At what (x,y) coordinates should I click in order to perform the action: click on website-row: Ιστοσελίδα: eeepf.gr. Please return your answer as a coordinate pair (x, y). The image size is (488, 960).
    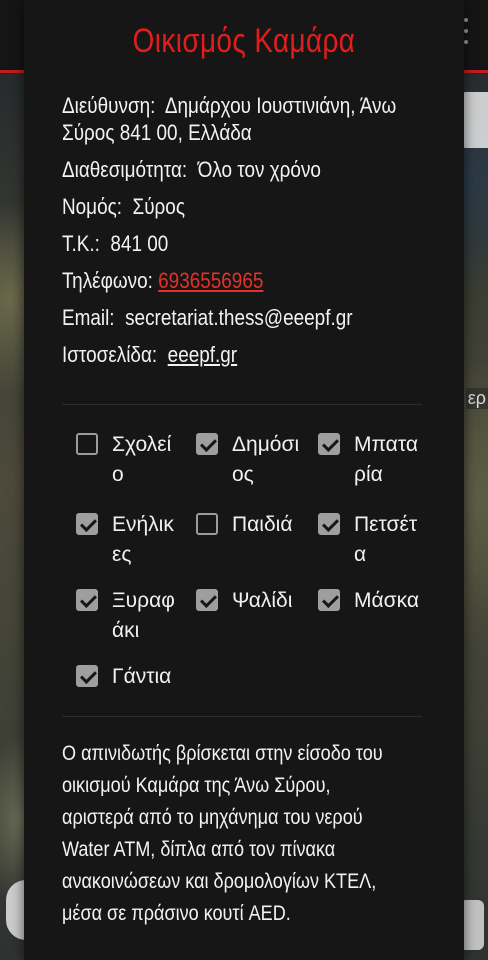
    Looking at the image, I should click on (252, 354).